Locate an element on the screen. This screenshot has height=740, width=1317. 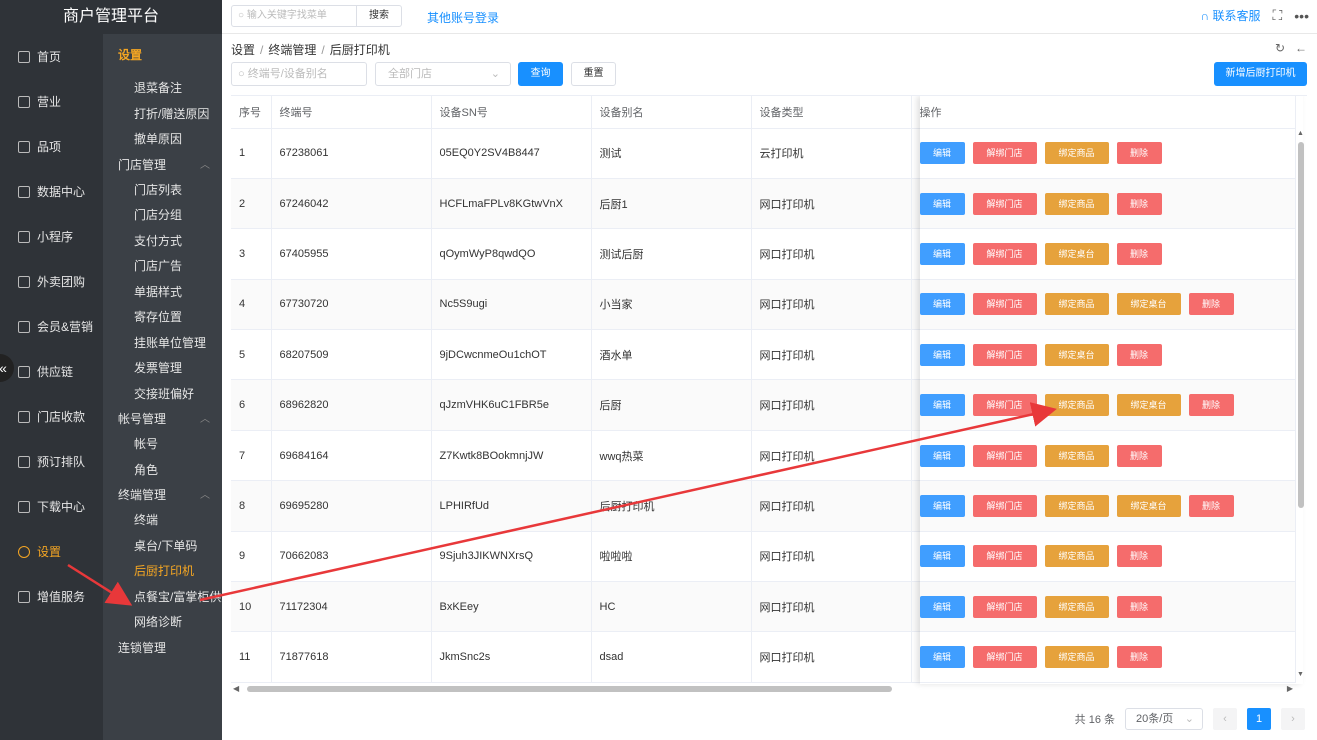
nav-item: 增值服务 is located at coordinates (51, 596).